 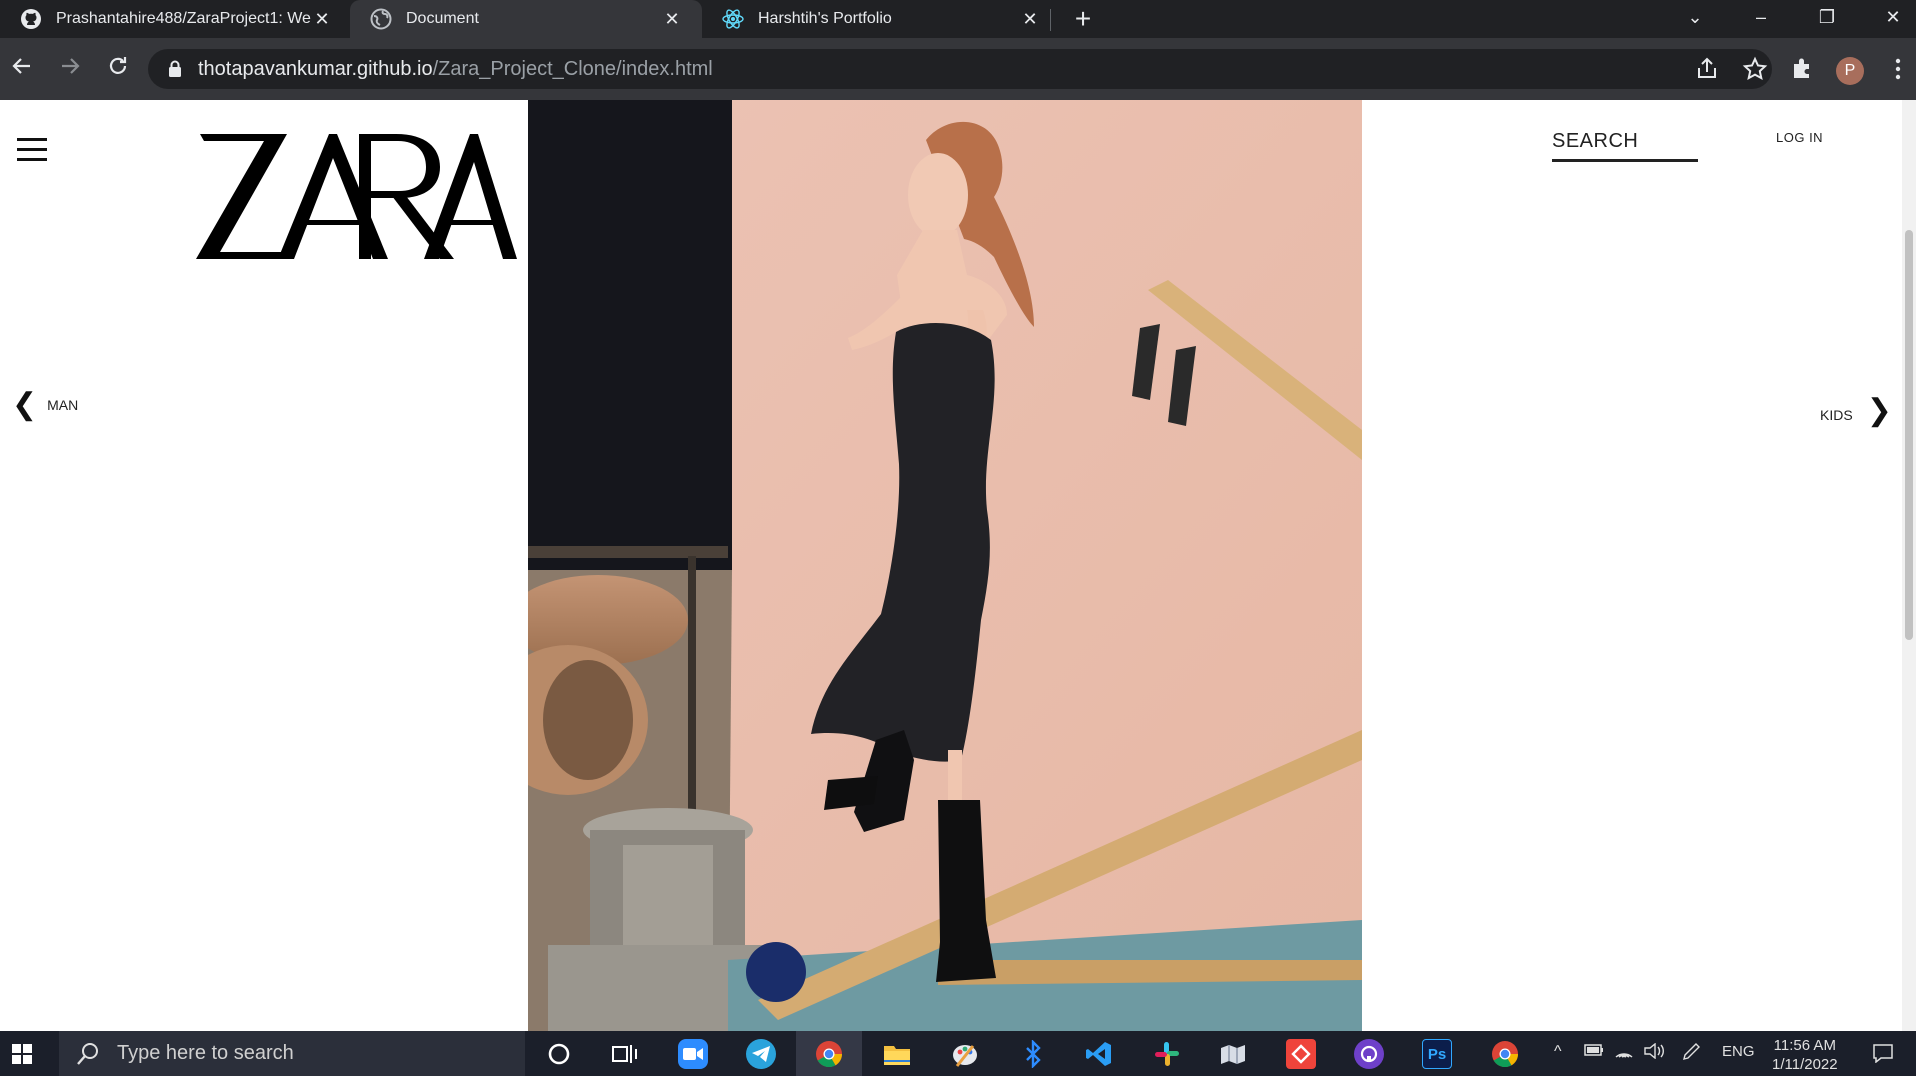 I want to click on telegram-icon, so click(x=761, y=1054).